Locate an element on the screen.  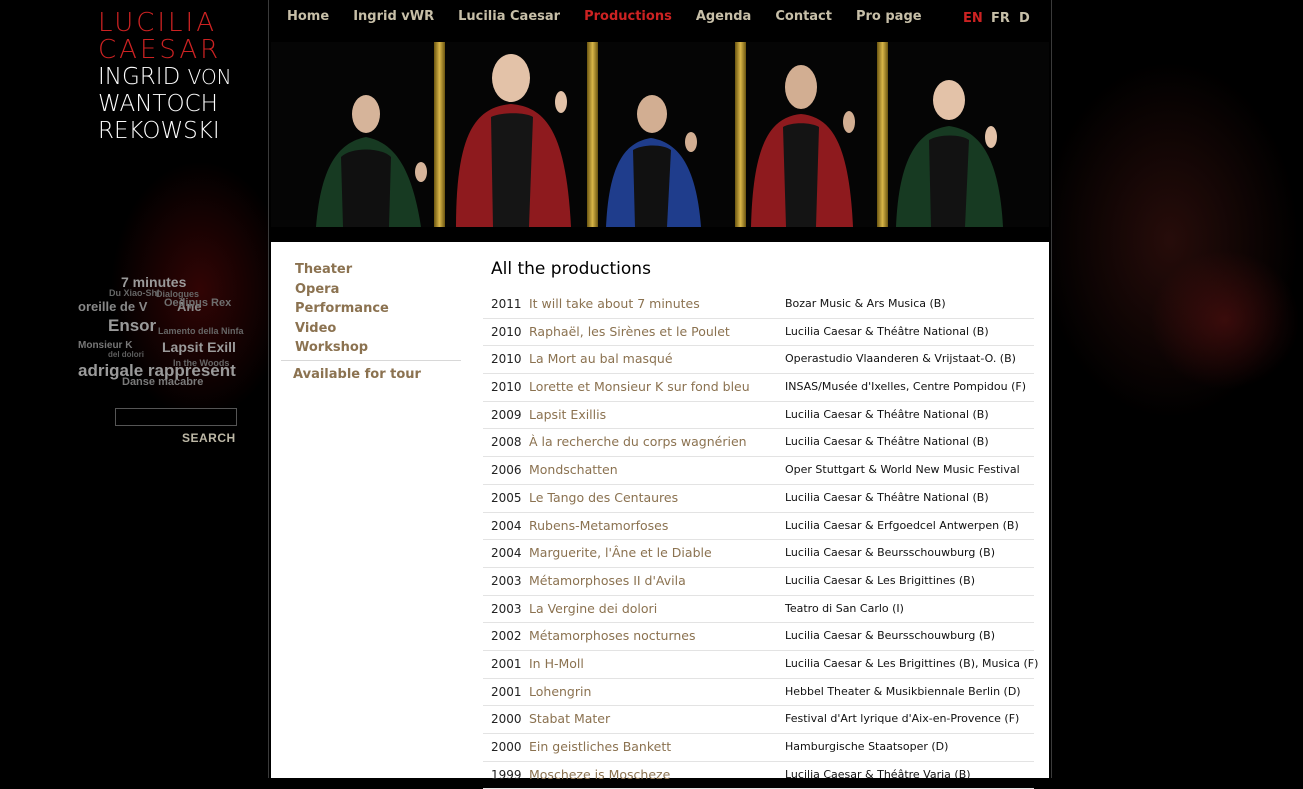
nav-contact: Contact is located at coordinates (803, 19).